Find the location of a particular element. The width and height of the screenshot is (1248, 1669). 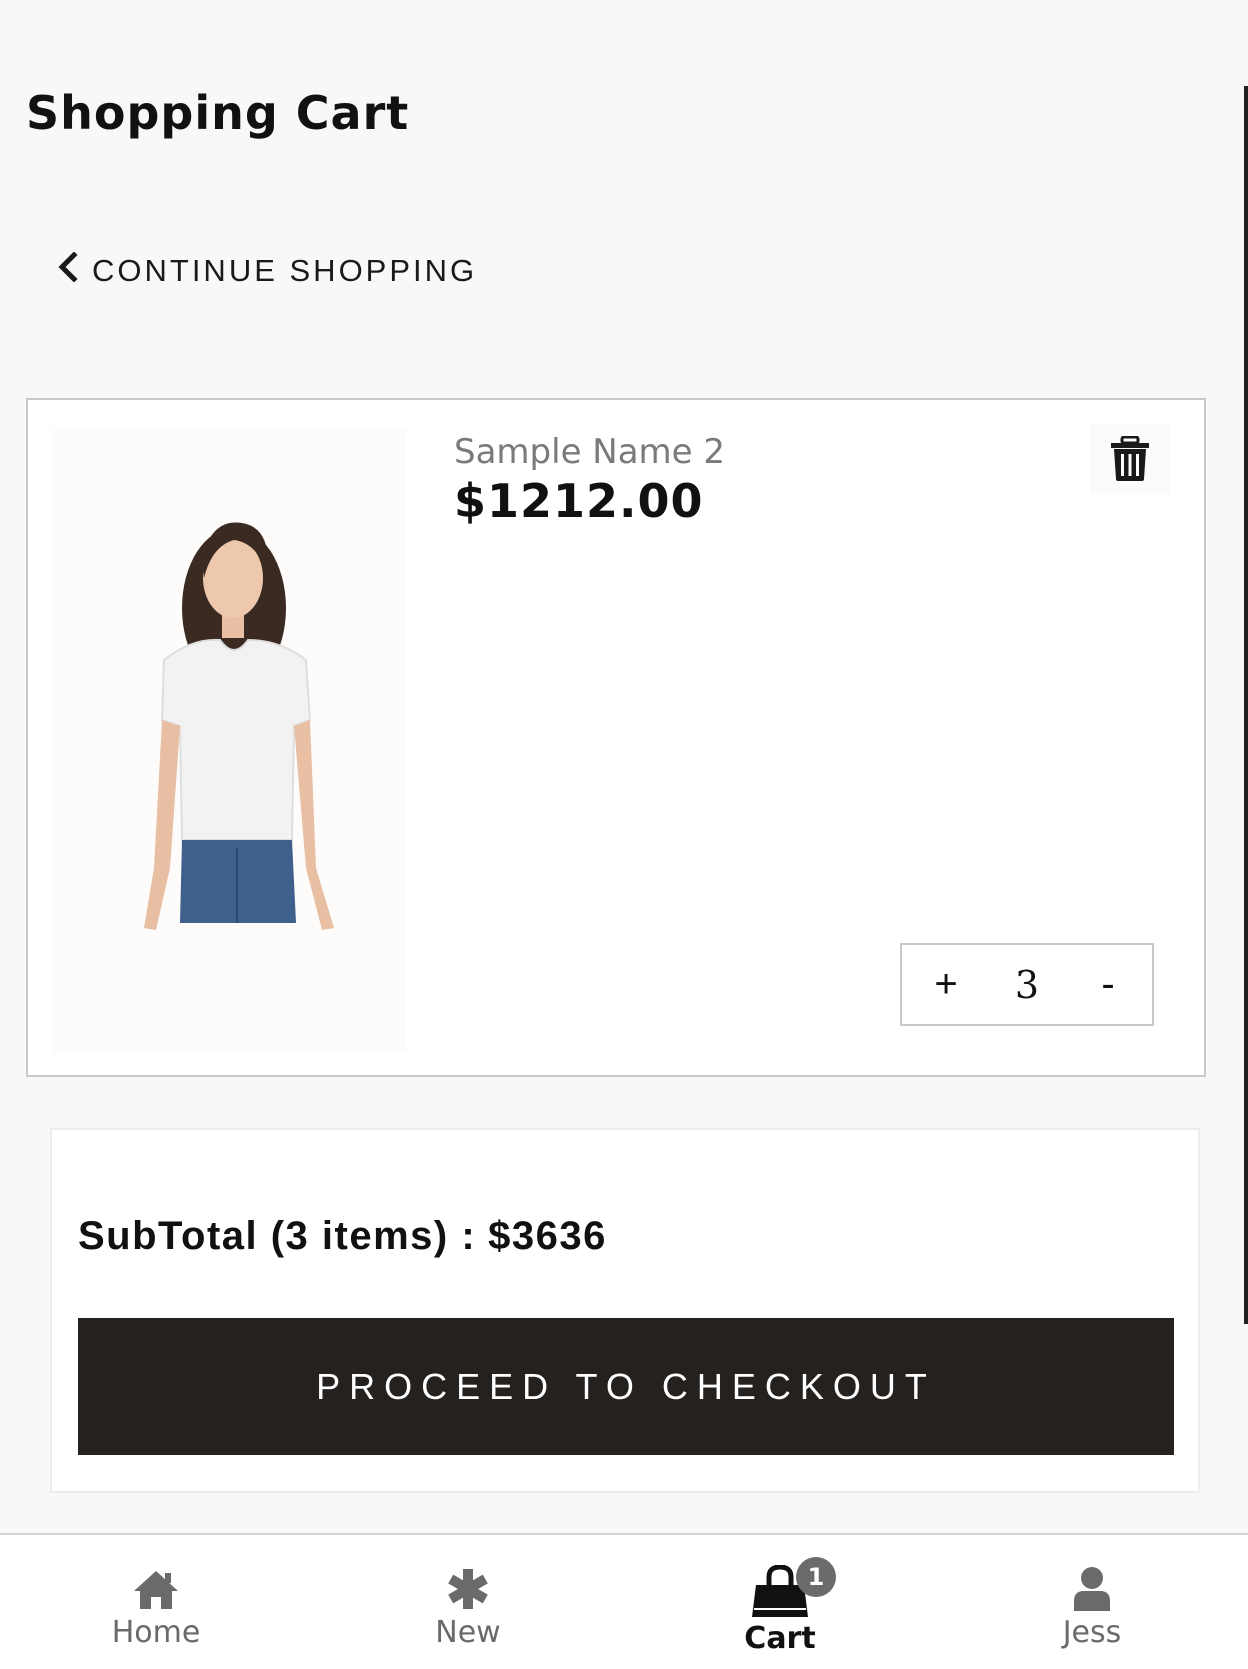

cart-count-badge: 1 is located at coordinates (816, 1577).